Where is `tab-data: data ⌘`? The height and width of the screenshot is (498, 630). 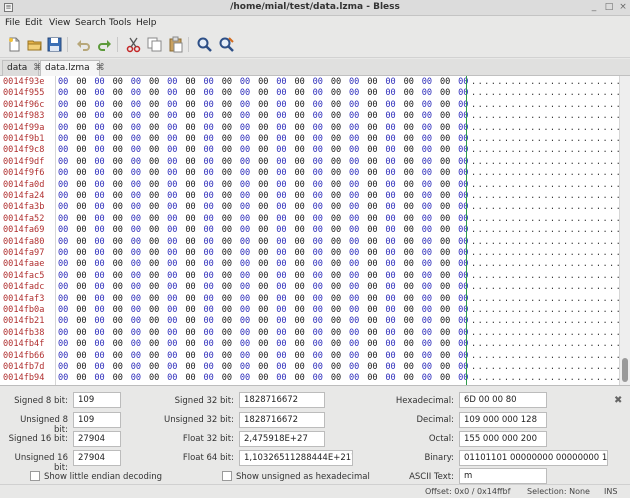
tab-data: data ⌘ is located at coordinates (22, 68).